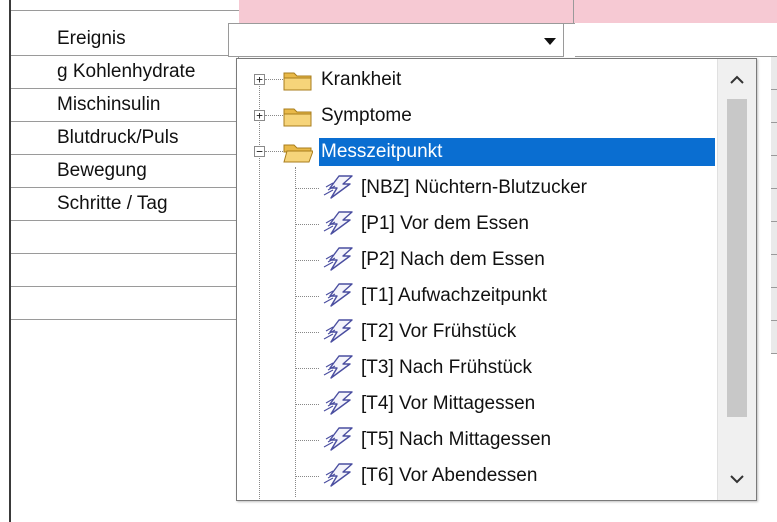 The image size is (777, 522). Describe the element at coordinates (573, 11) in the screenshot. I see `grid-header-separator` at that location.